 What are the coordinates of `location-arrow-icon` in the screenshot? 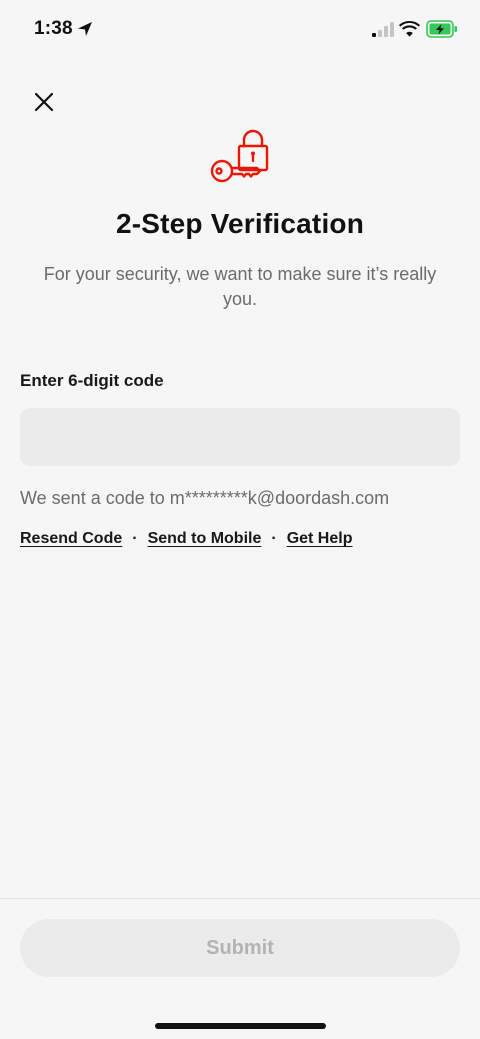 It's located at (85, 29).